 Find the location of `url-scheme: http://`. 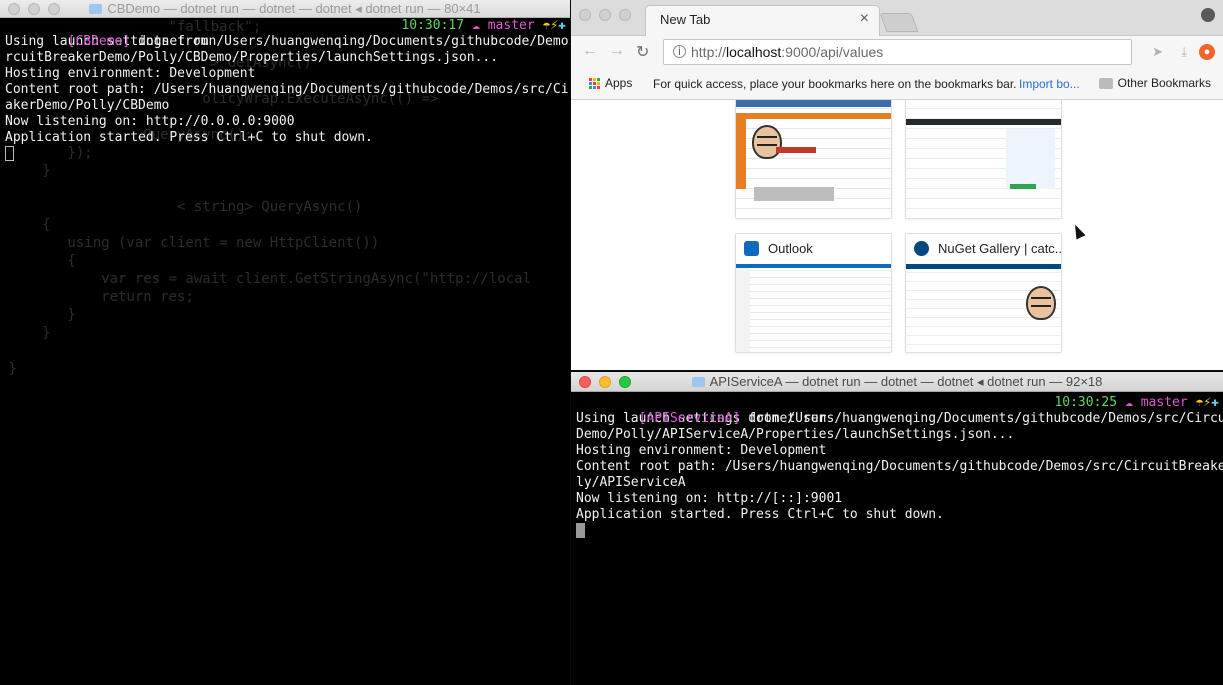

url-scheme: http:// is located at coordinates (709, 52).